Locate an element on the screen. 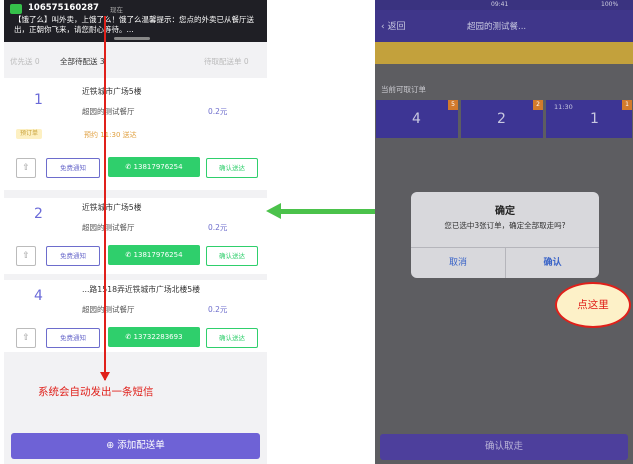 This screenshot has height=464, width=633. call-button: ✆ 13732283693 is located at coordinates (154, 337).